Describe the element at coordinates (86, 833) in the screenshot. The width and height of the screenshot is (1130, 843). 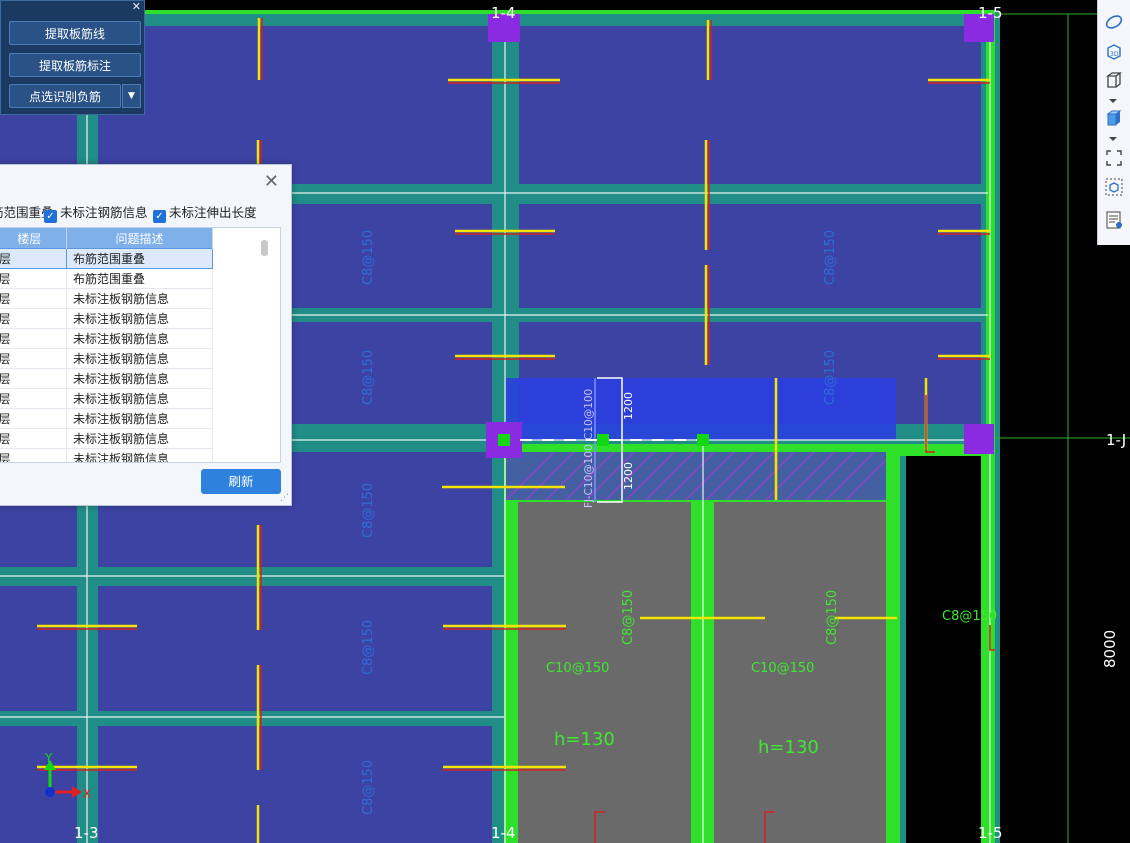
I see `axis-bottom-1-3: 1-3` at that location.